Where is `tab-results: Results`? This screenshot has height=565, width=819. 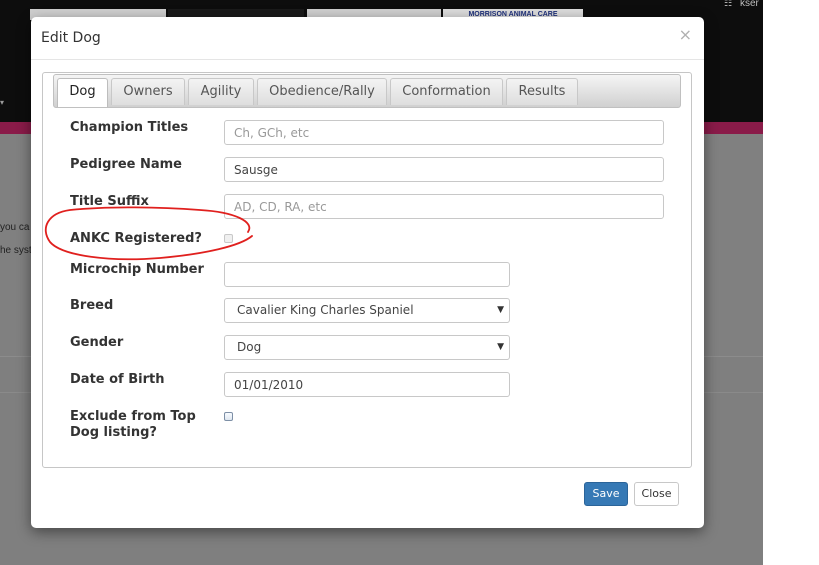
tab-results: Results is located at coordinates (542, 91).